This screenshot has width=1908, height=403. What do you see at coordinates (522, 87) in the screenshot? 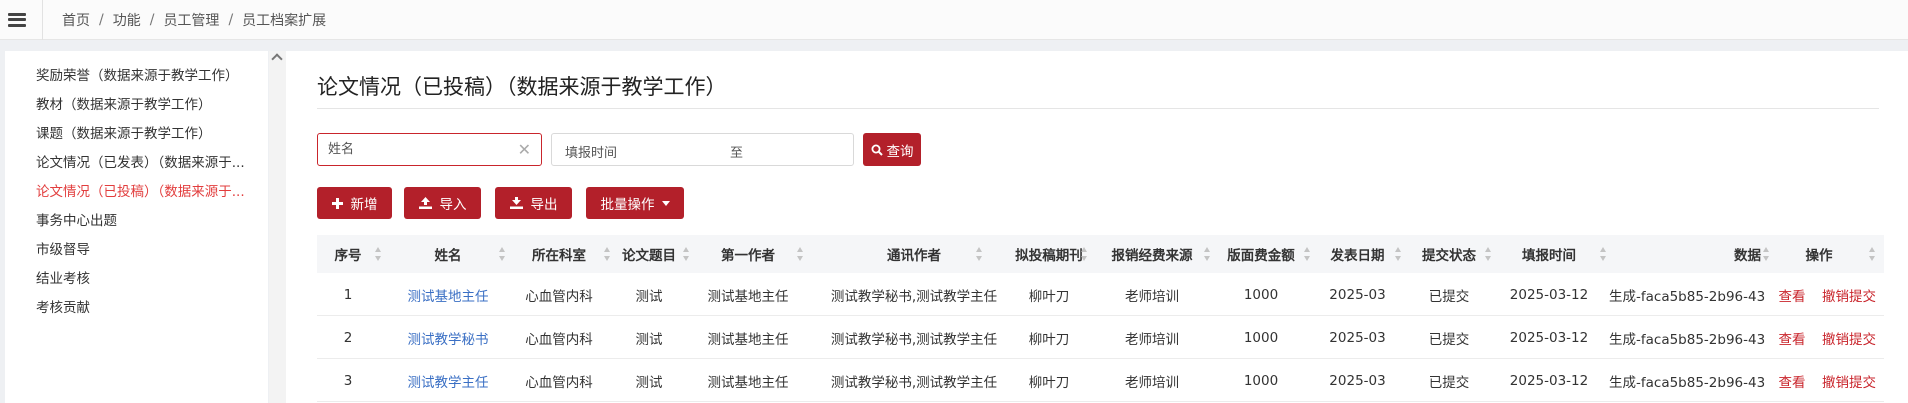
I see `page-title: 论文情况（已投稿）（数据来源于教学工作）` at bounding box center [522, 87].